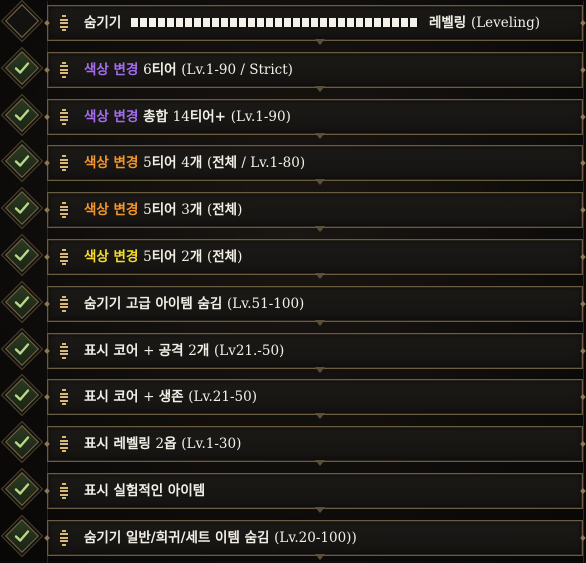  What do you see at coordinates (315, 210) in the screenshot?
I see `rule-card: 색상 변경 5티어 3개 (전체)` at bounding box center [315, 210].